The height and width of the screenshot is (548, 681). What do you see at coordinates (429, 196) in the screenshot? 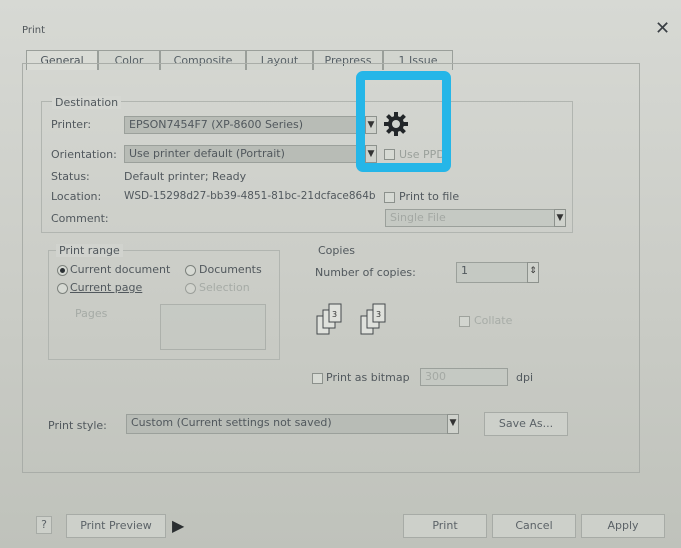
I see `print-to-file-label: Print to file` at bounding box center [429, 196].